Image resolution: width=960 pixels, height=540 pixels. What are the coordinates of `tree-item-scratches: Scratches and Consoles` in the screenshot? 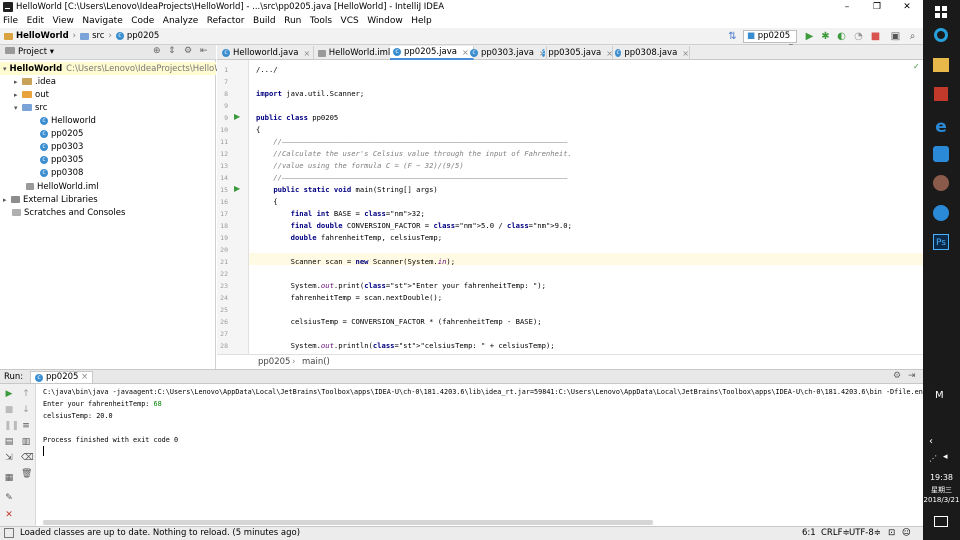 It's located at (62, 212).